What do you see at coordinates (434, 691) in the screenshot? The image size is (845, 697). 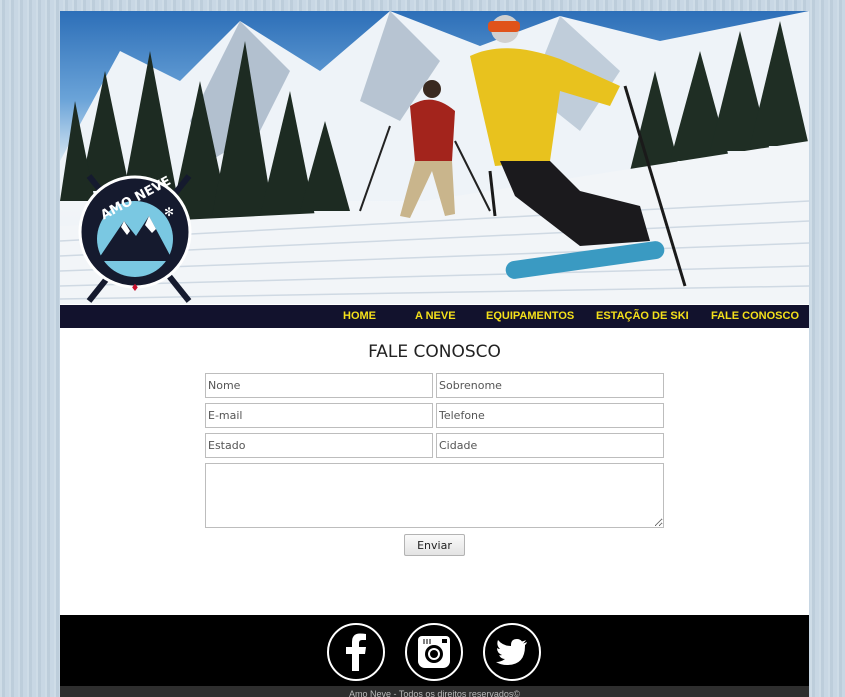 I see `copyright-text: Amo Neve - Todos os direitos reservados©` at bounding box center [434, 691].